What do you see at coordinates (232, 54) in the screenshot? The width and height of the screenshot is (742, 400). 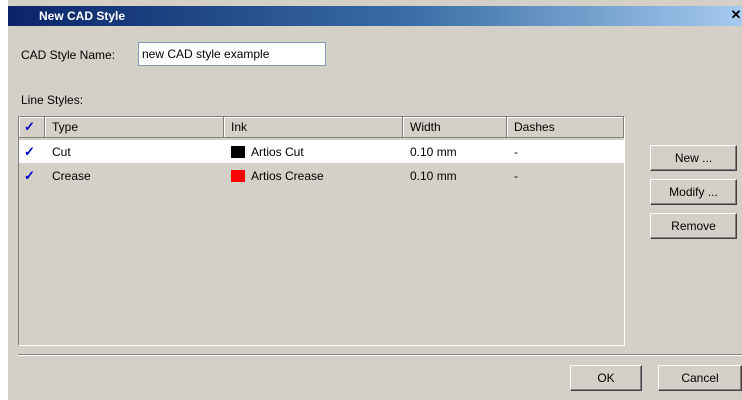 I see `cad-style-name-input` at bounding box center [232, 54].